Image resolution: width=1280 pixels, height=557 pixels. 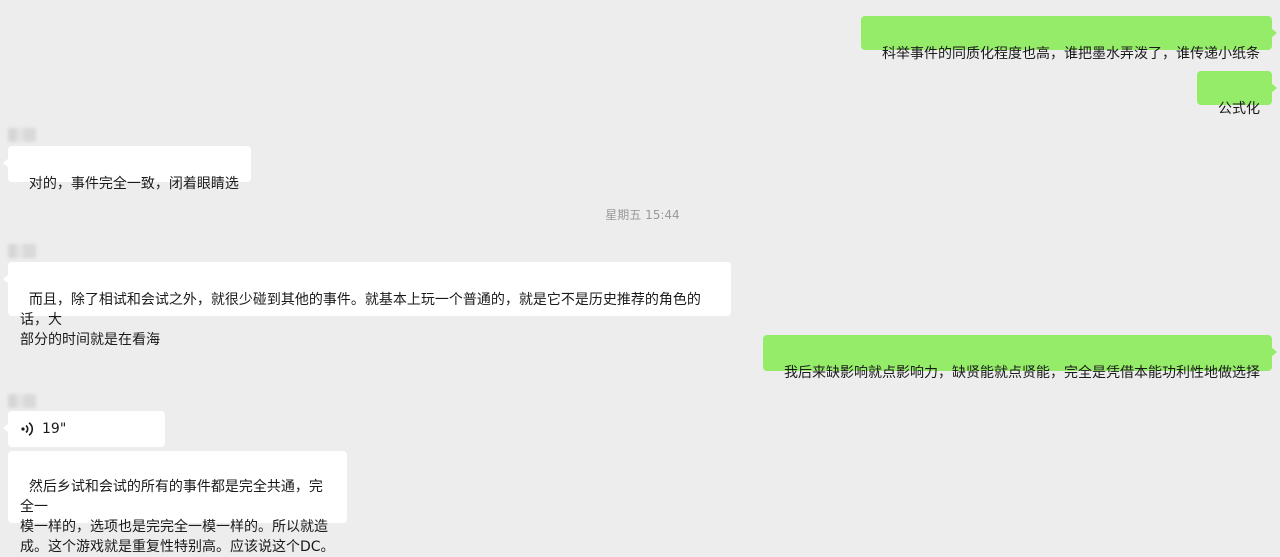 I want to click on outgoing-message-bubble: 我后来缺影响就点影响力，缺贤能就点贤能，完全是凭借本能功利性地做选择, so click(x=1020, y=358).